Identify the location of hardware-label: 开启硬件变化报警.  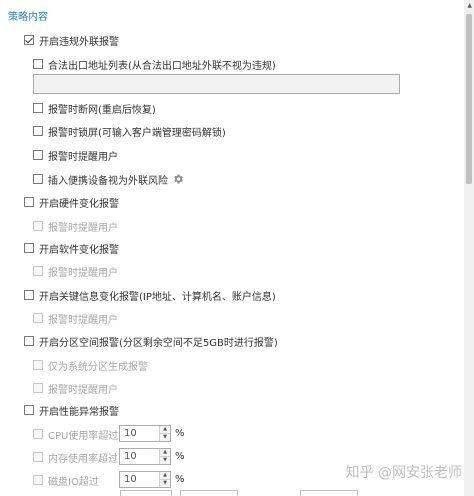
(79, 204).